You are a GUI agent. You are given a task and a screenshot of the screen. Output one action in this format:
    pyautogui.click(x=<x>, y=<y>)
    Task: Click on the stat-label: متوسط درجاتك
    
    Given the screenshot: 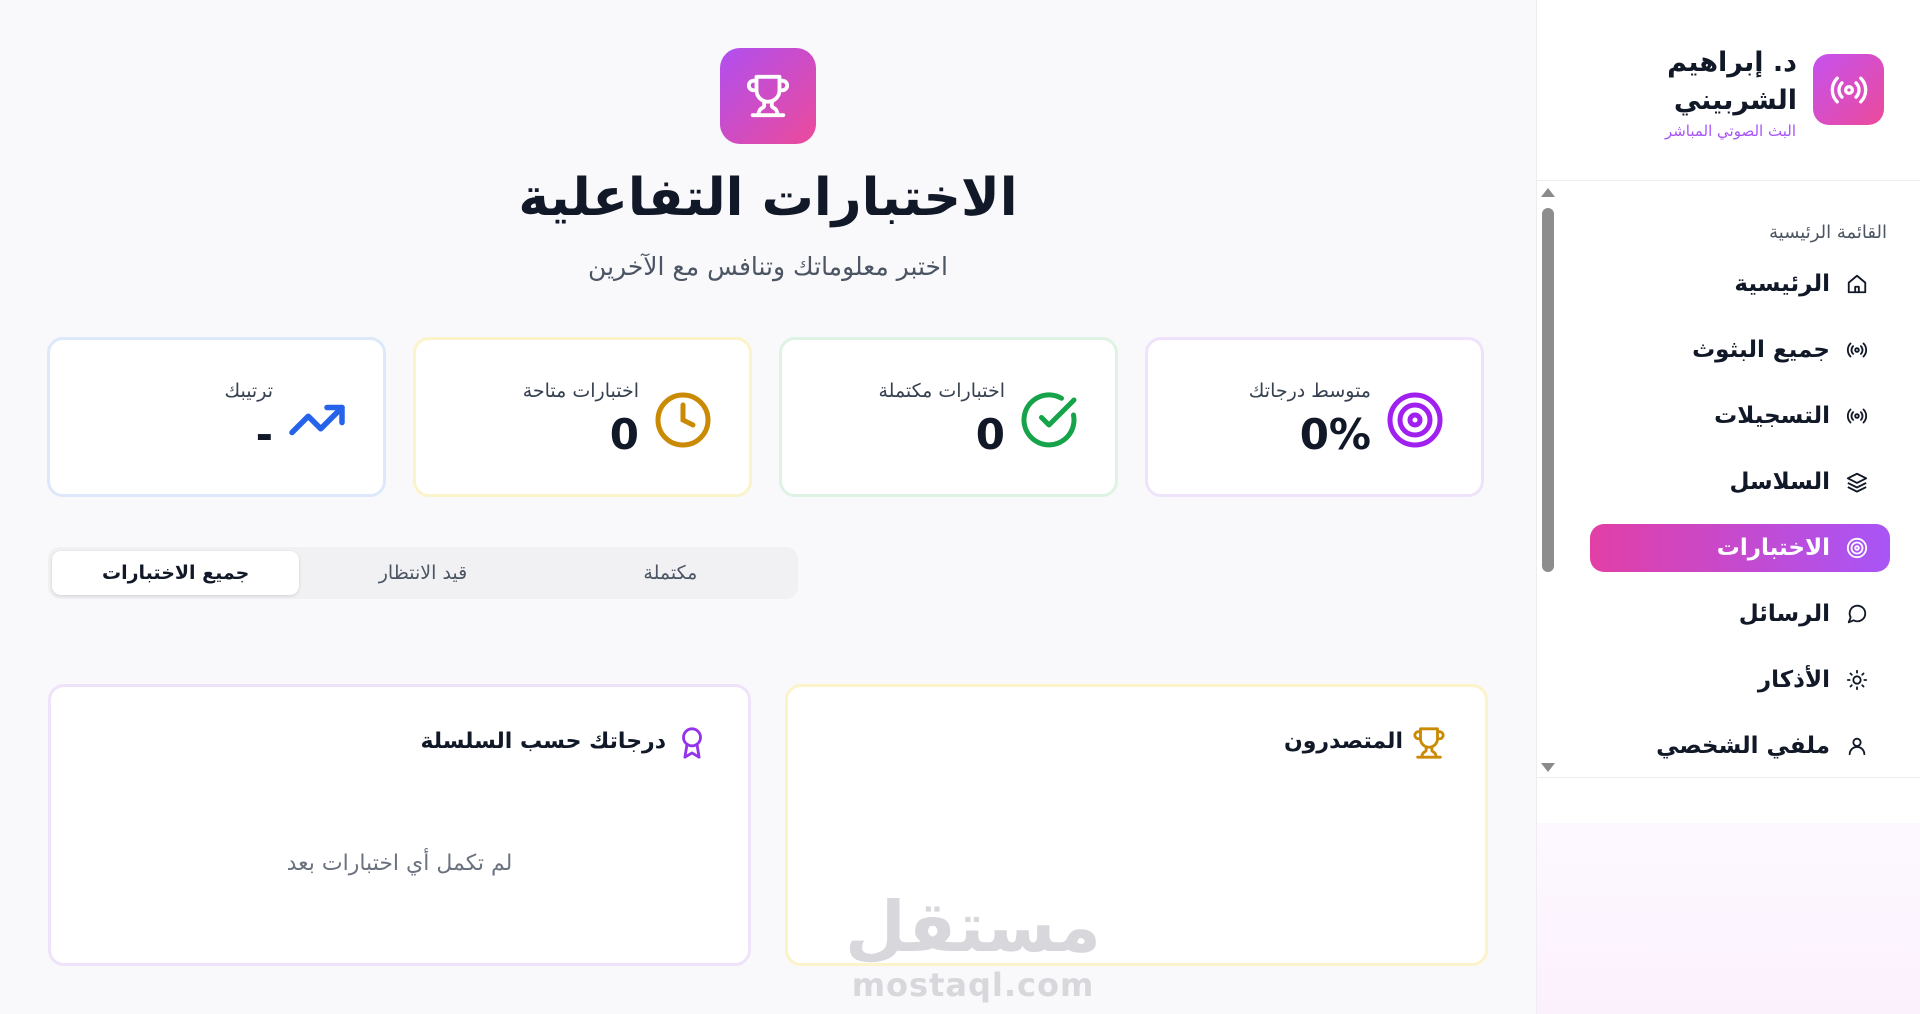 What is the action you would take?
    pyautogui.click(x=1309, y=391)
    